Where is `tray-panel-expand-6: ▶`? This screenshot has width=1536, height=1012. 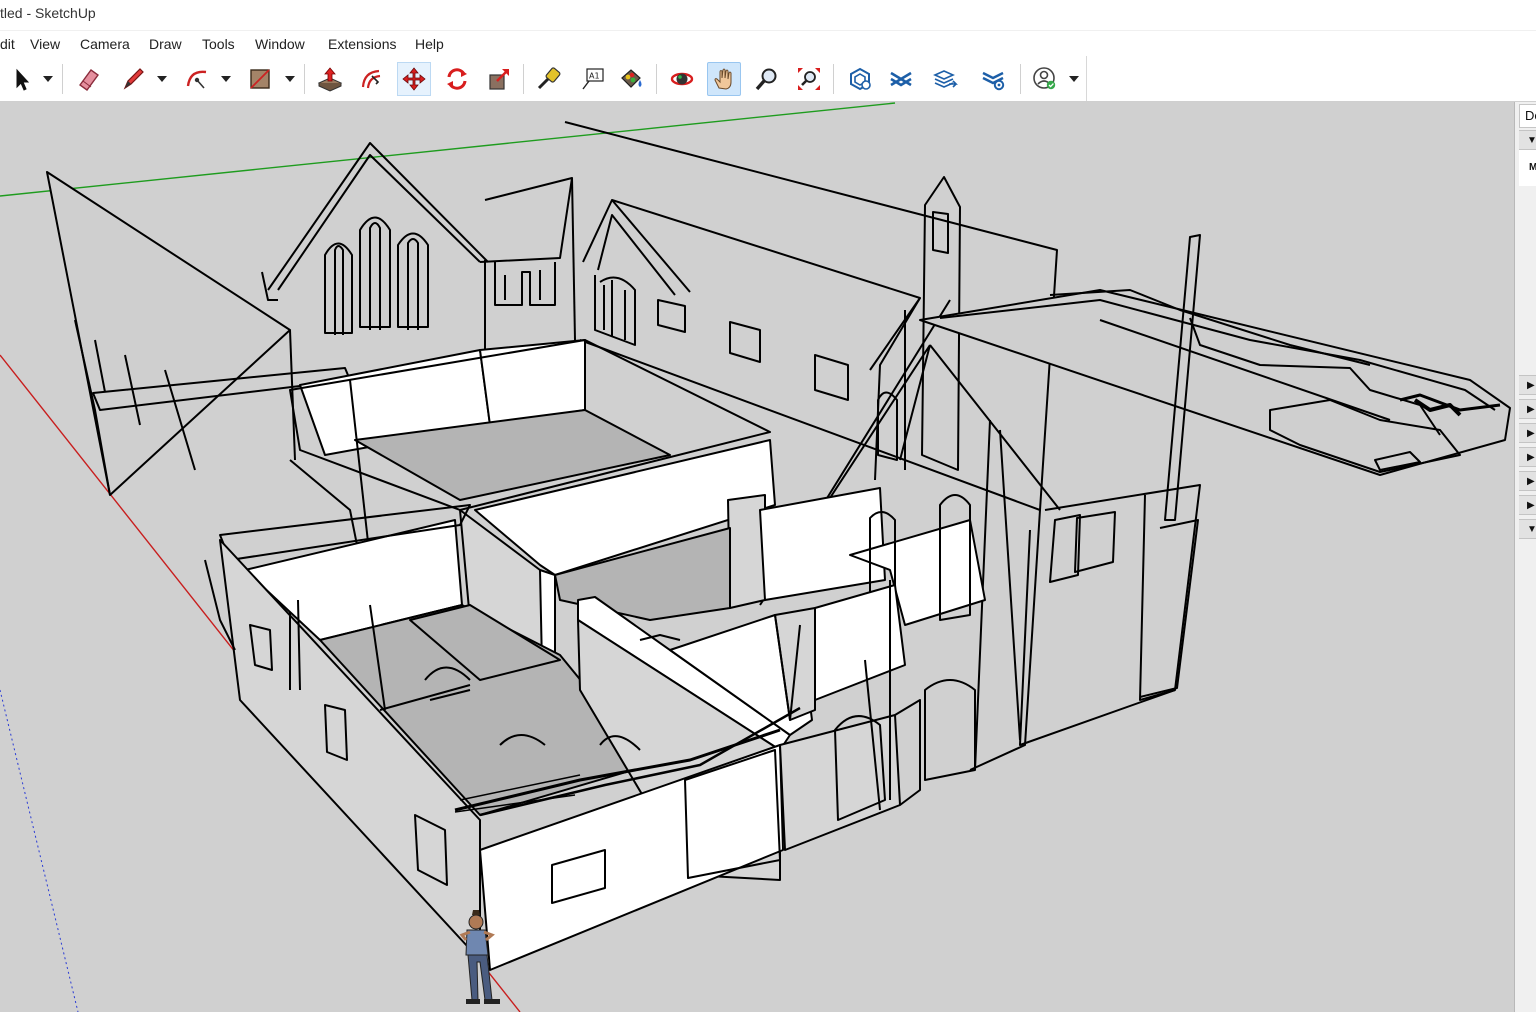
tray-panel-expand-6: ▶ is located at coordinates (1527, 505).